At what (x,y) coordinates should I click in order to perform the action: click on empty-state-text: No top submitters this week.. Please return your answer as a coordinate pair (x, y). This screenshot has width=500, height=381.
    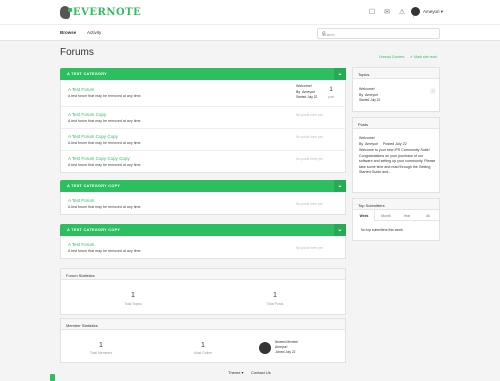
    Looking at the image, I should click on (382, 230).